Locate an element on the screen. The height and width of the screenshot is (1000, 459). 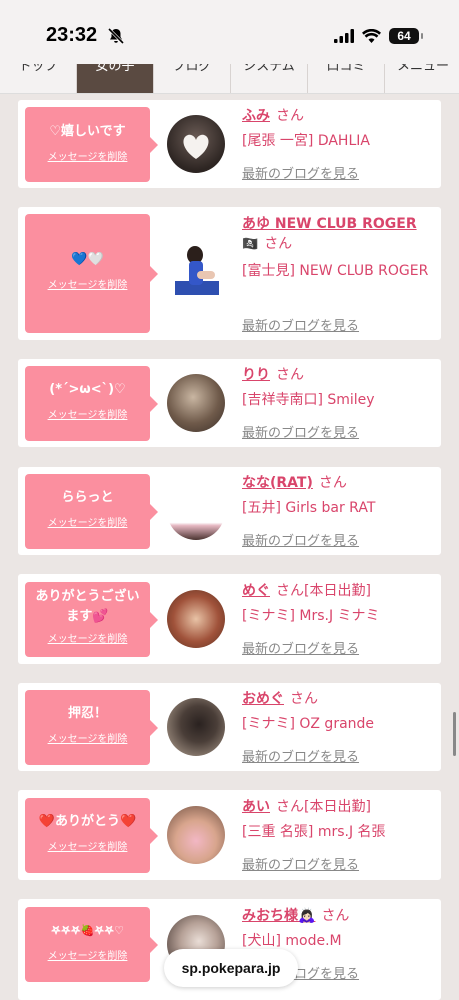
message-bubble: ららっと メッセージを削除 is located at coordinates (91, 511).